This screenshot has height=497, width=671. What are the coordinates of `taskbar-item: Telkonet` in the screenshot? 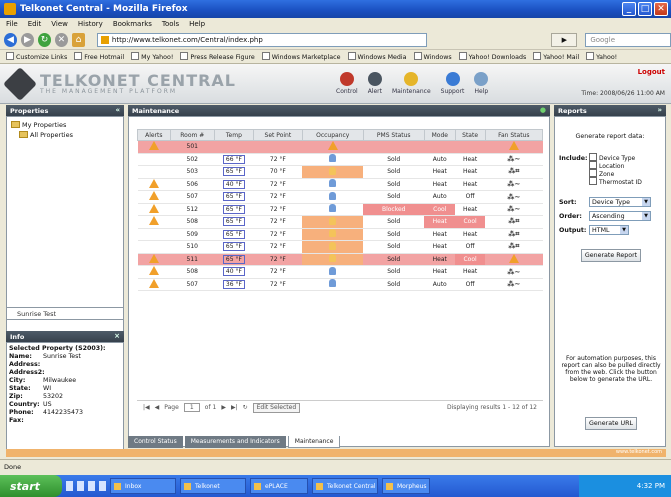 It's located at (213, 486).